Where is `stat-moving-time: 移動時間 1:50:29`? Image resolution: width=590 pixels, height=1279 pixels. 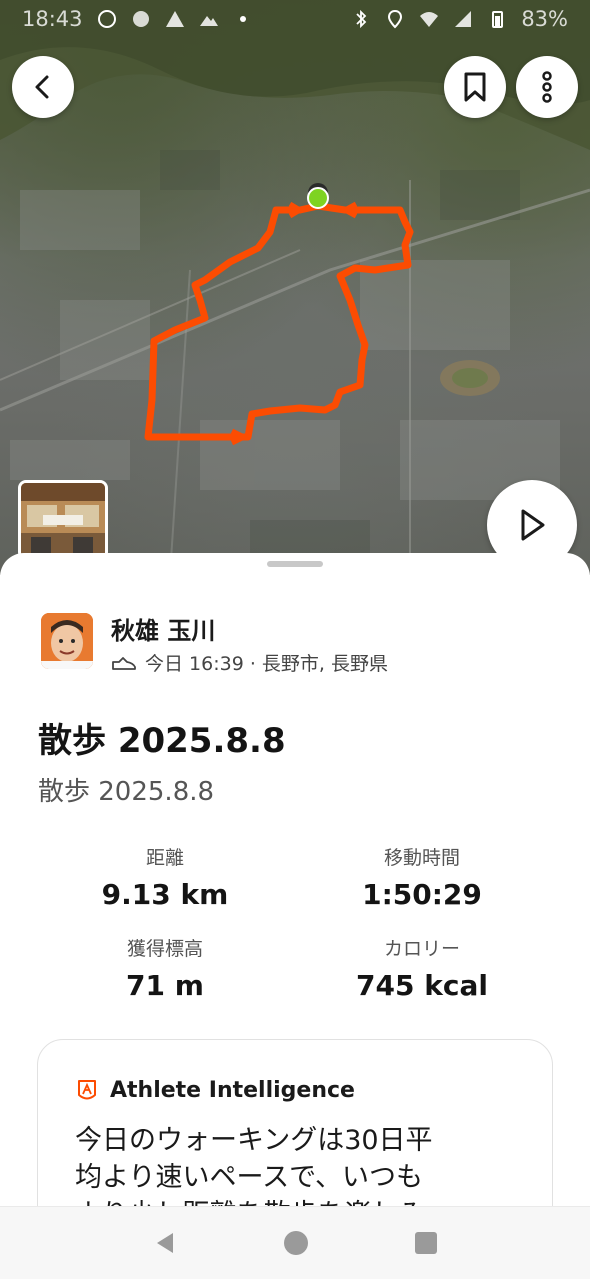 stat-moving-time: 移動時間 1:50:29 is located at coordinates (422, 877).